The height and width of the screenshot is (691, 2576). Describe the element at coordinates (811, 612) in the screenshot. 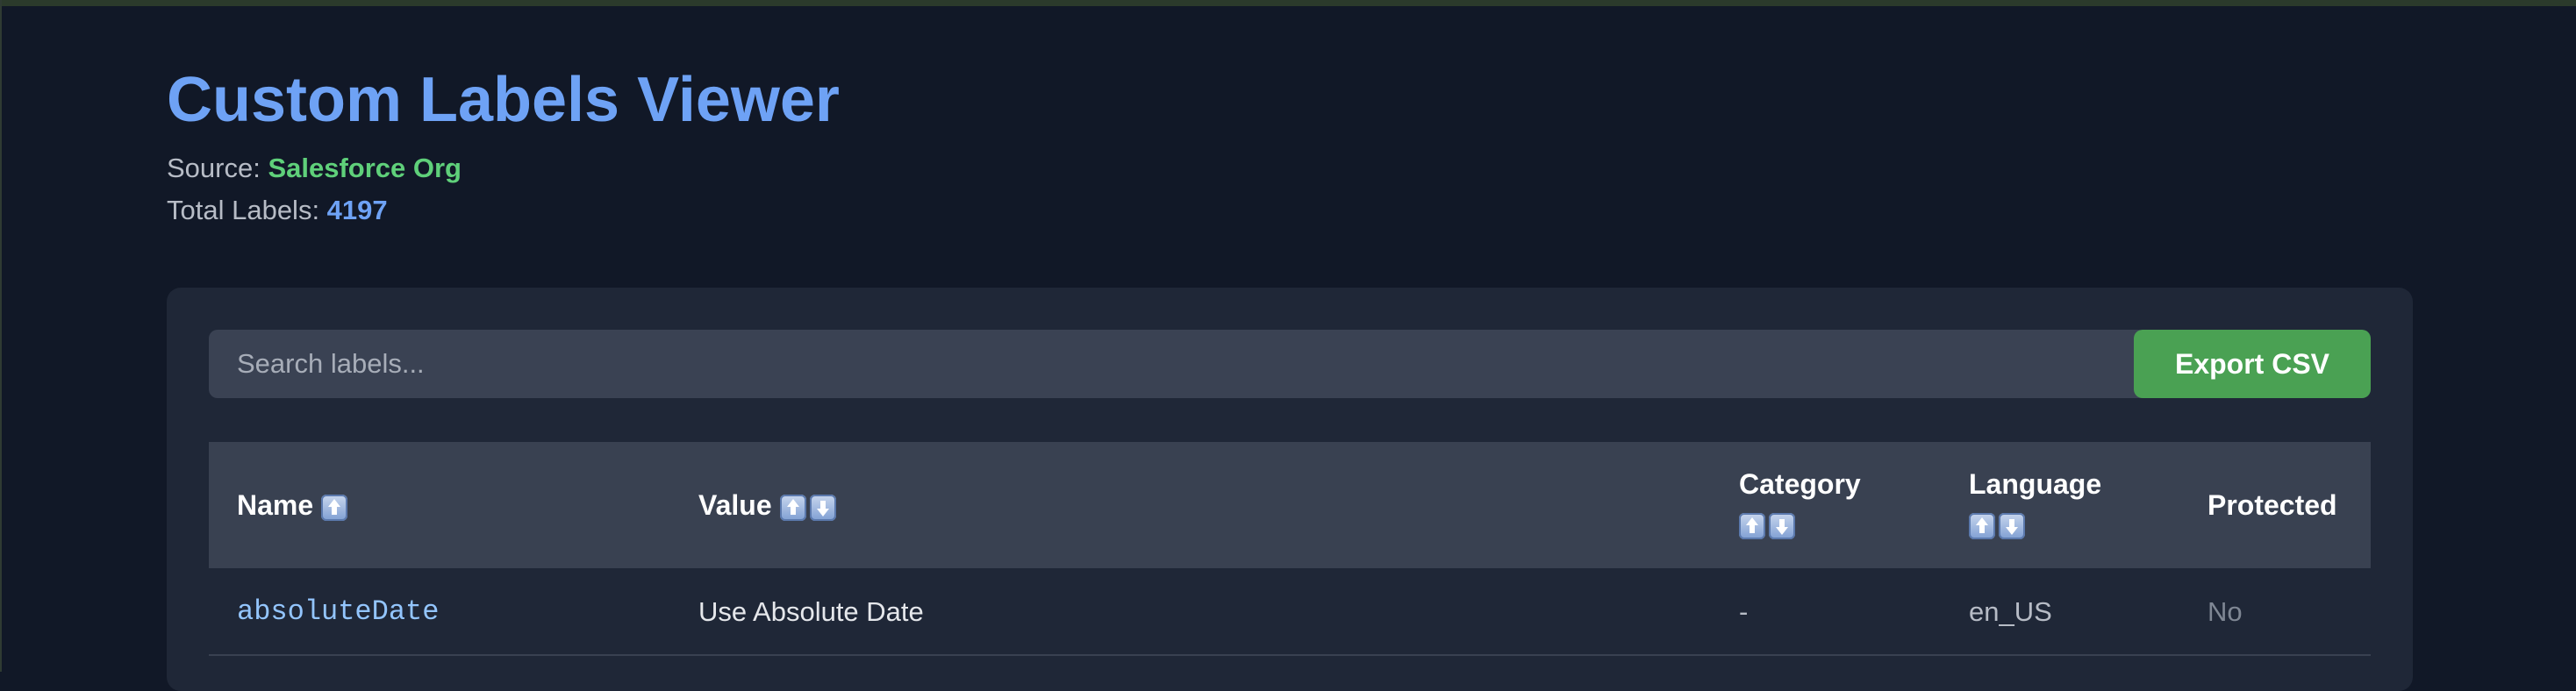

I see `label-value-cell: Use Absolute Date` at that location.